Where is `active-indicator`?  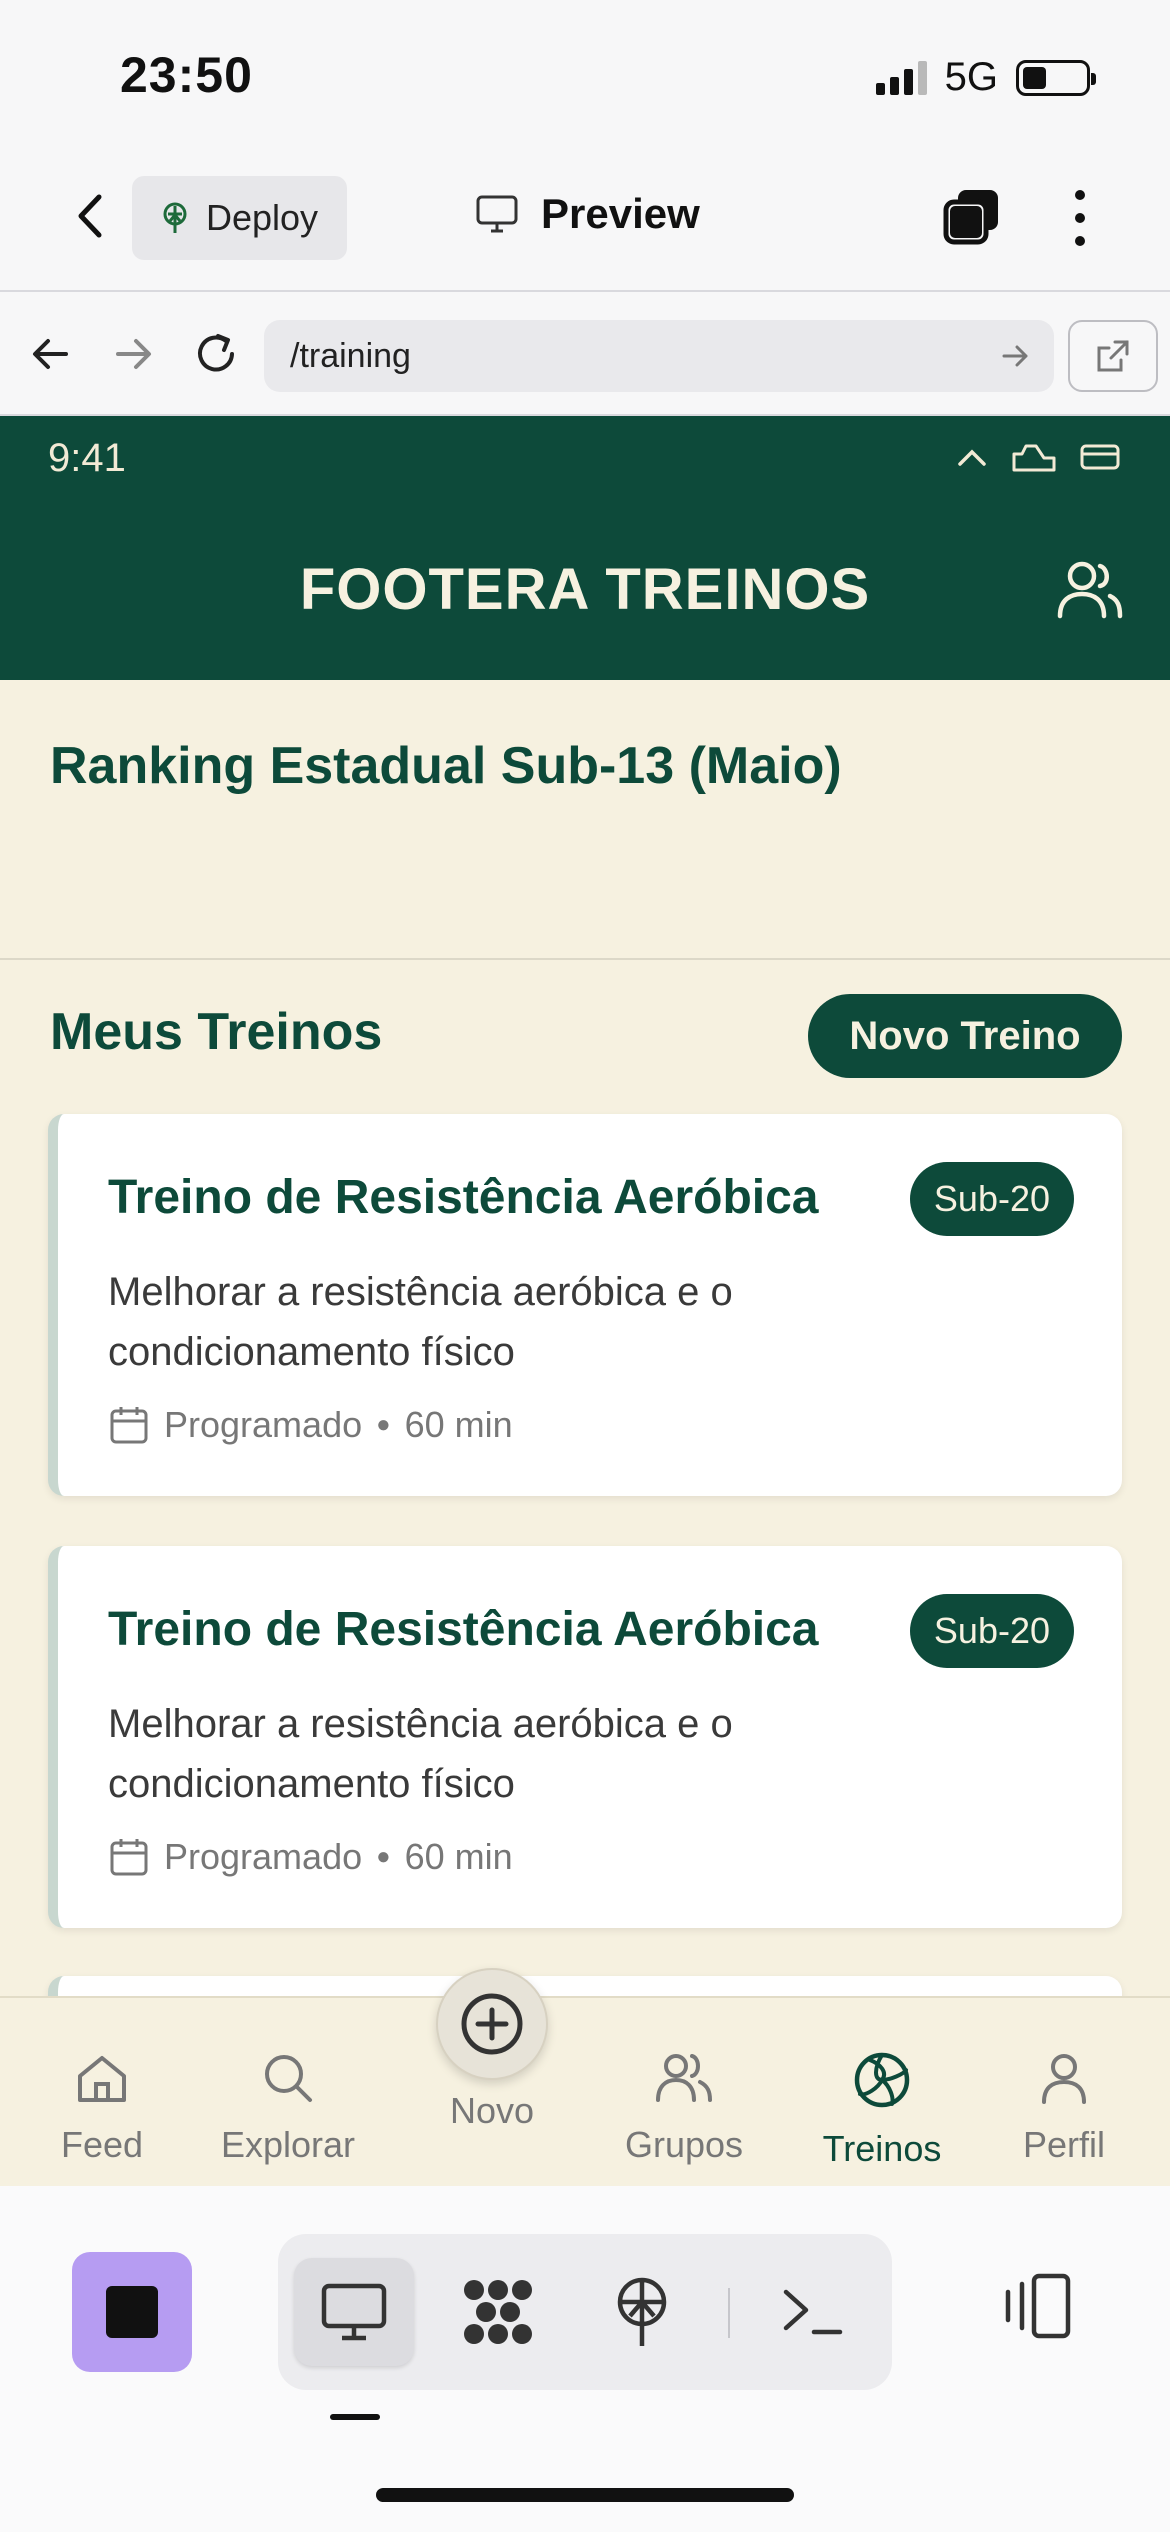
active-indicator is located at coordinates (355, 2417).